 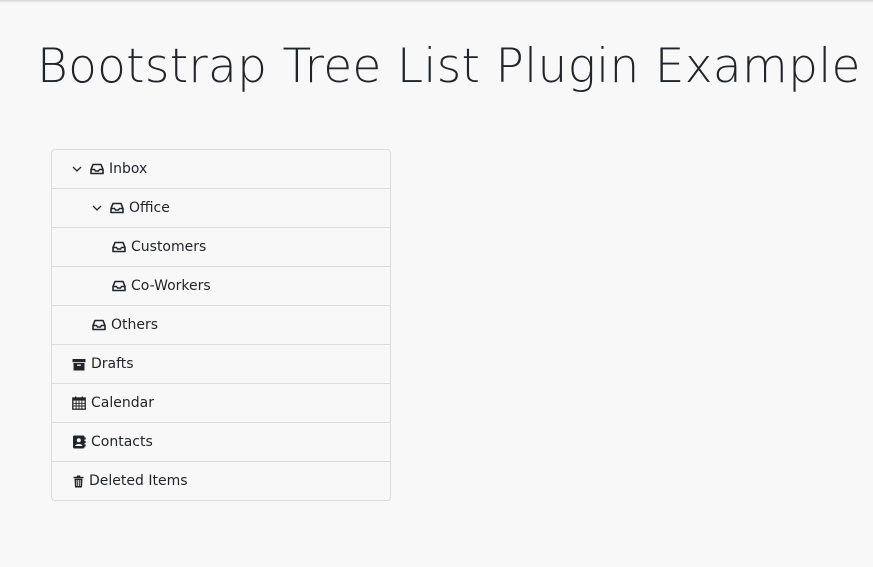 I want to click on tree-item-others: Others, so click(x=221, y=324).